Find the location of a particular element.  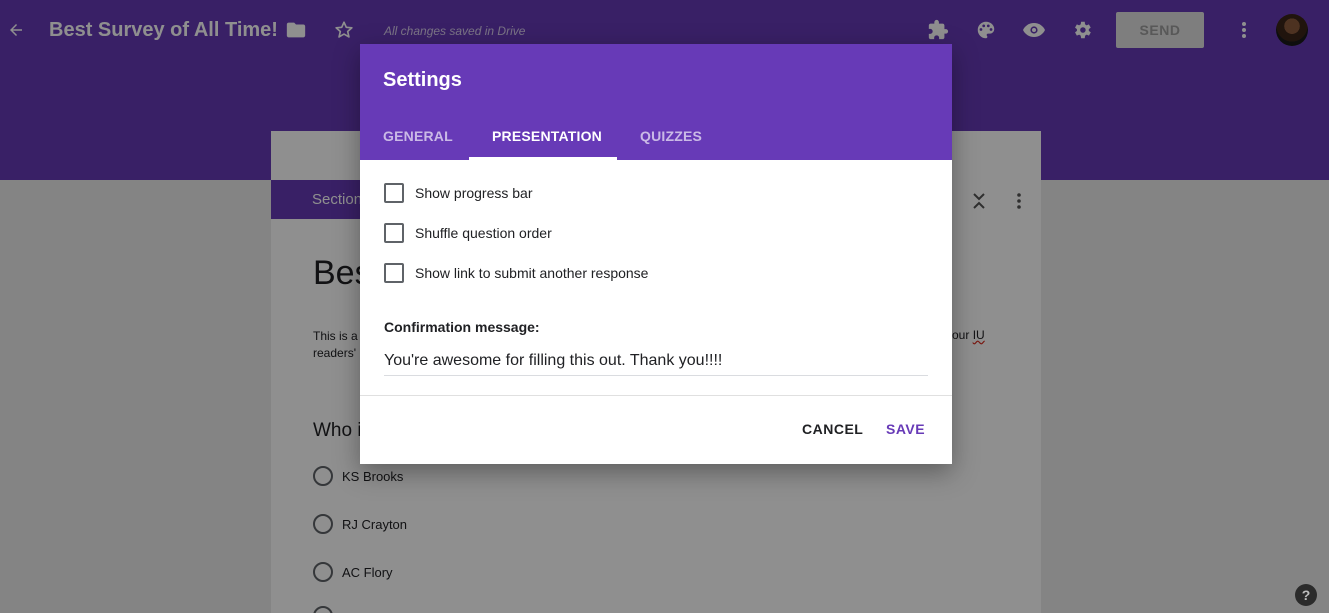

cancel-button: CANCEL is located at coordinates (832, 429).